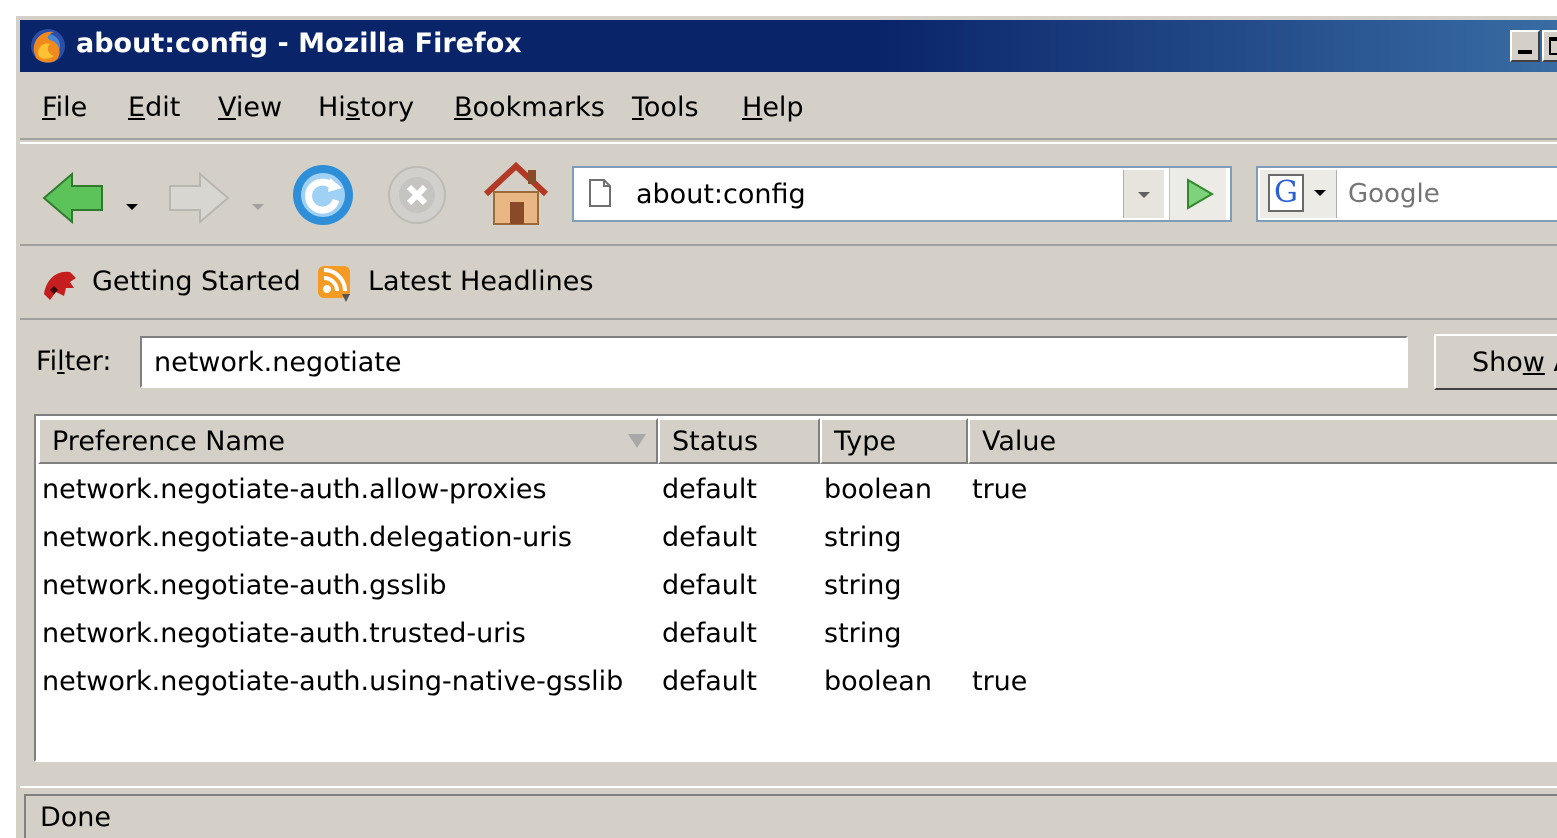 This screenshot has width=1557, height=838. What do you see at coordinates (284, 633) in the screenshot?
I see `cell-preference-name: network.negotiate-auth.trusted-uris` at bounding box center [284, 633].